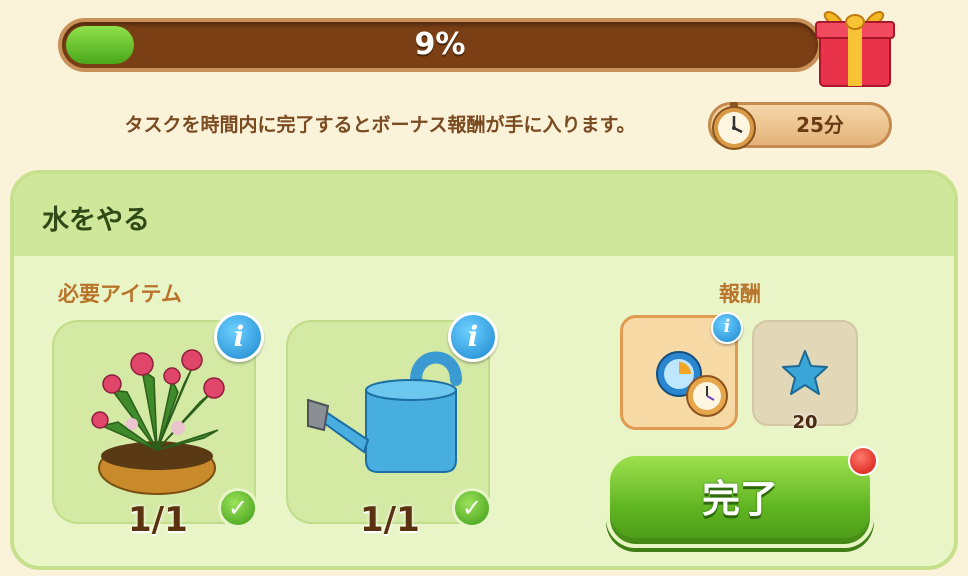 The height and width of the screenshot is (576, 968). I want to click on stopwatch-icon, so click(734, 126).